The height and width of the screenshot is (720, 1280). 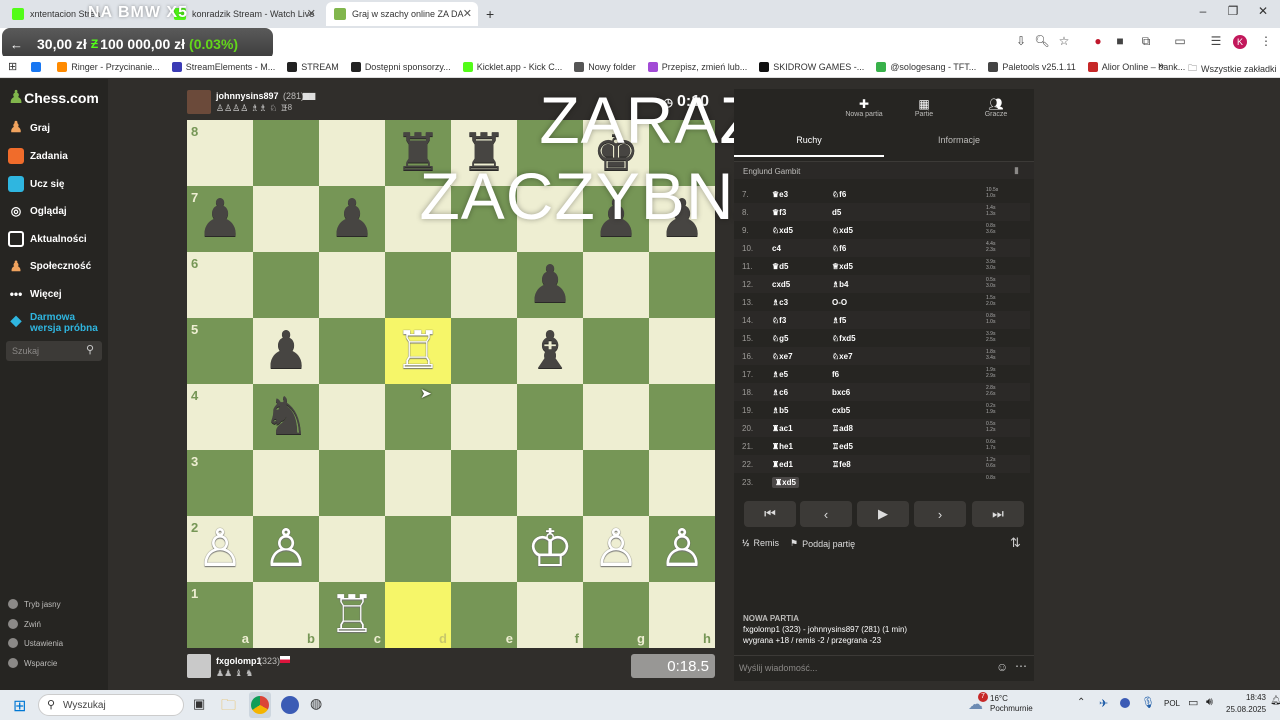 What do you see at coordinates (682, 285) in the screenshot?
I see `square-h6` at bounding box center [682, 285].